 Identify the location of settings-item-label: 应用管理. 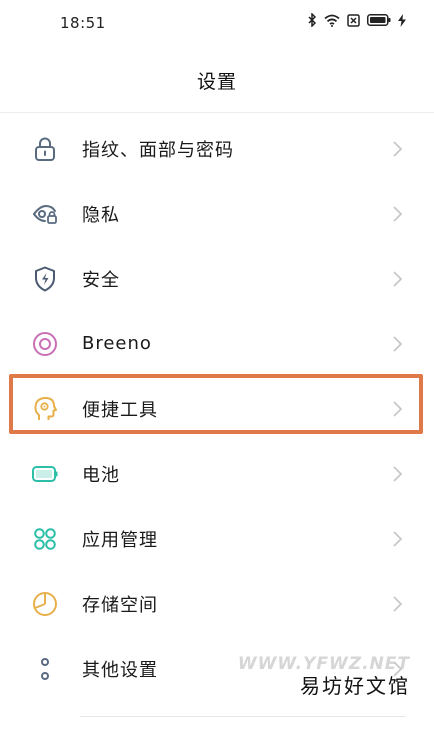
(120, 540).